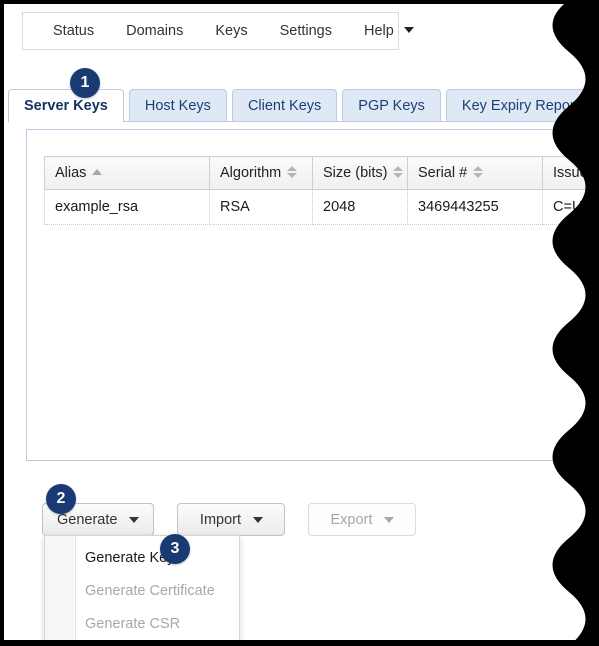  What do you see at coordinates (220, 519) in the screenshot?
I see `import-button-label: Import` at bounding box center [220, 519].